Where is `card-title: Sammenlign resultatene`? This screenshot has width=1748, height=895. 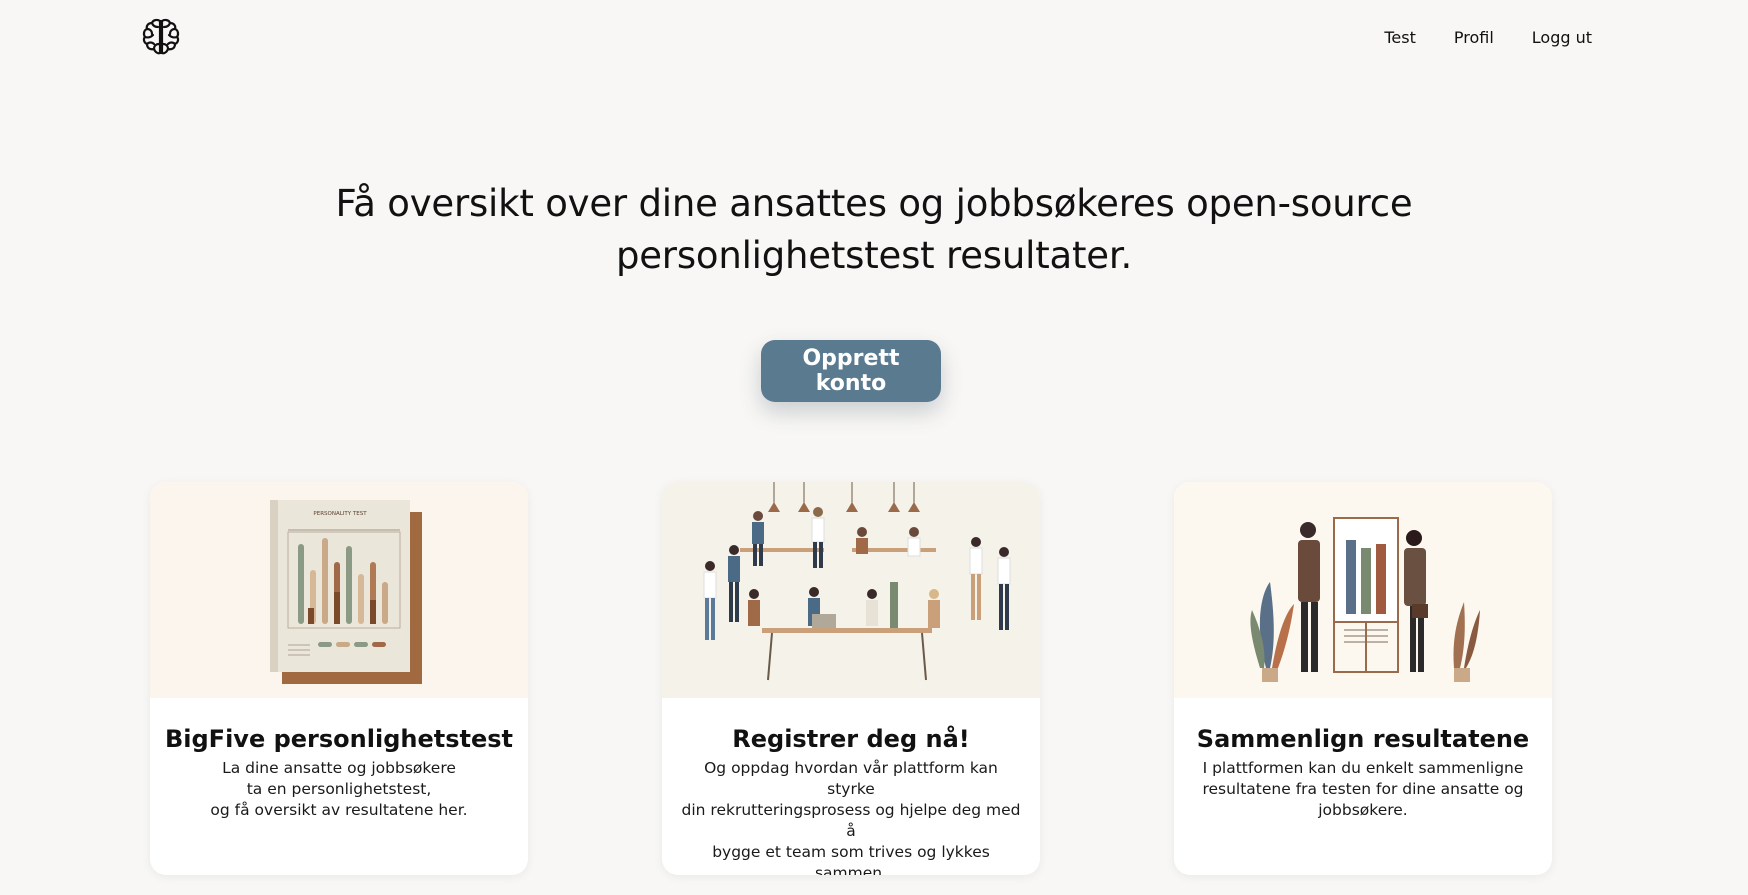
card-title: Sammenlign resultatene is located at coordinates (1363, 739).